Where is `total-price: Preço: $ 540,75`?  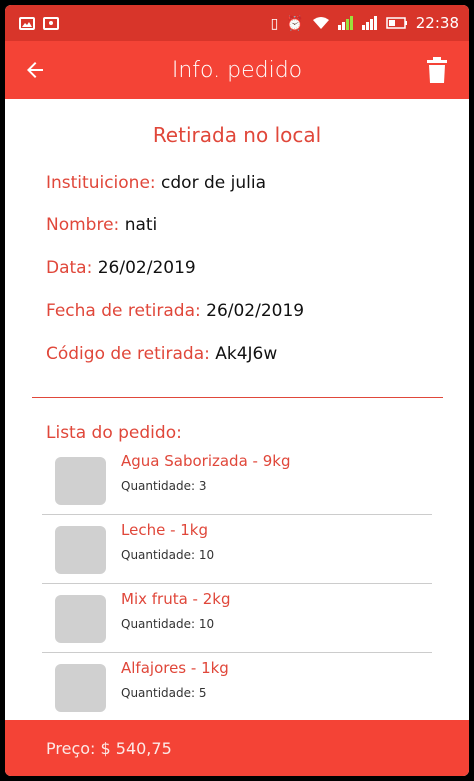
total-price: Preço: $ 540,75 is located at coordinates (109, 748).